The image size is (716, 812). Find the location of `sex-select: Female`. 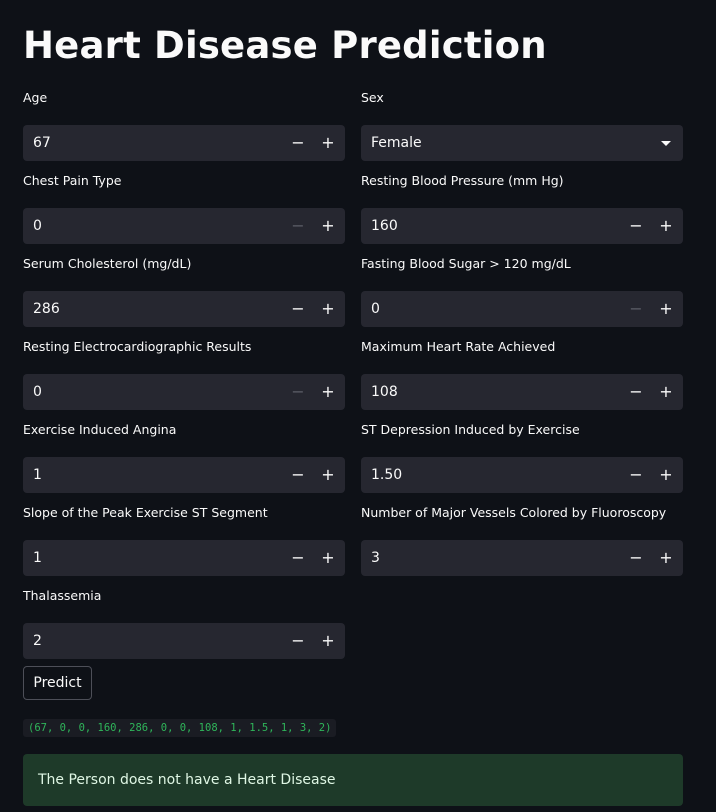

sex-select: Female is located at coordinates (522, 143).